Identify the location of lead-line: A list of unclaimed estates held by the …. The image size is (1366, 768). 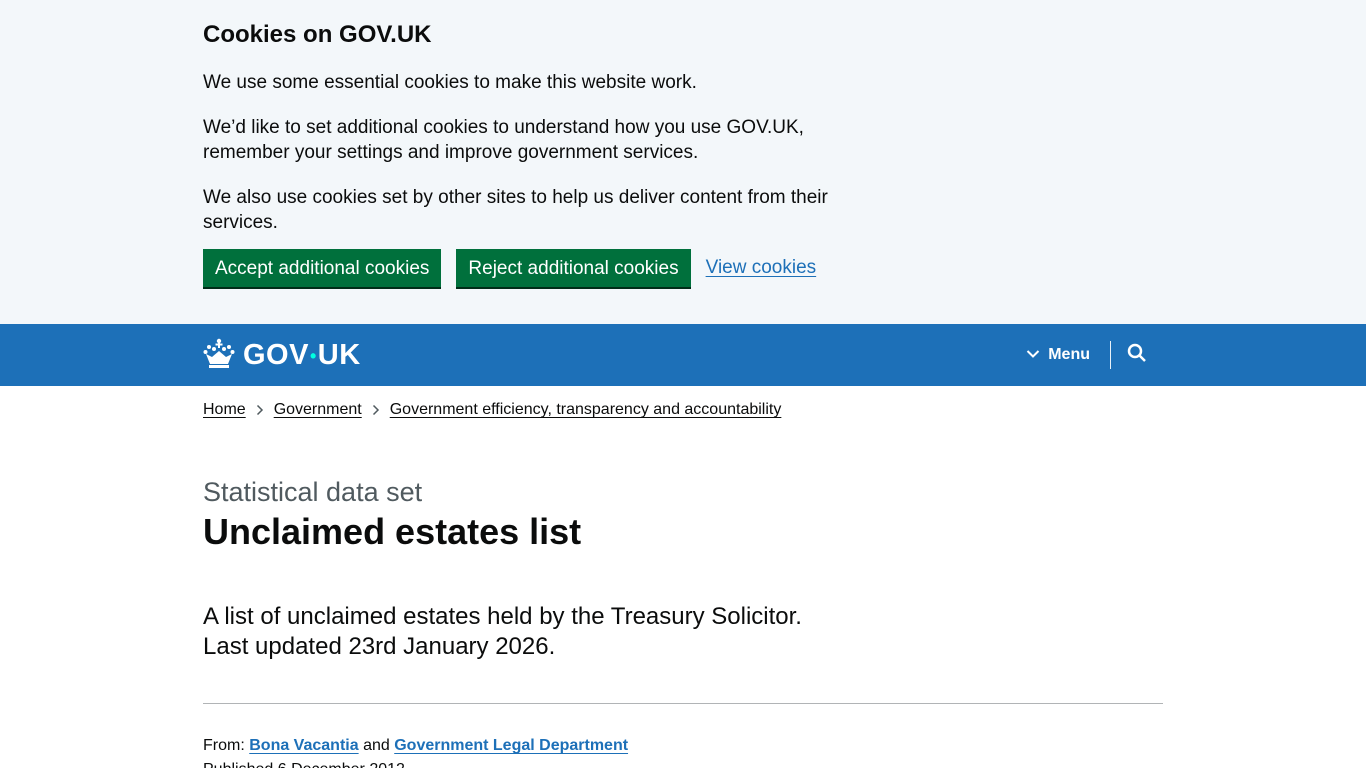
(502, 616).